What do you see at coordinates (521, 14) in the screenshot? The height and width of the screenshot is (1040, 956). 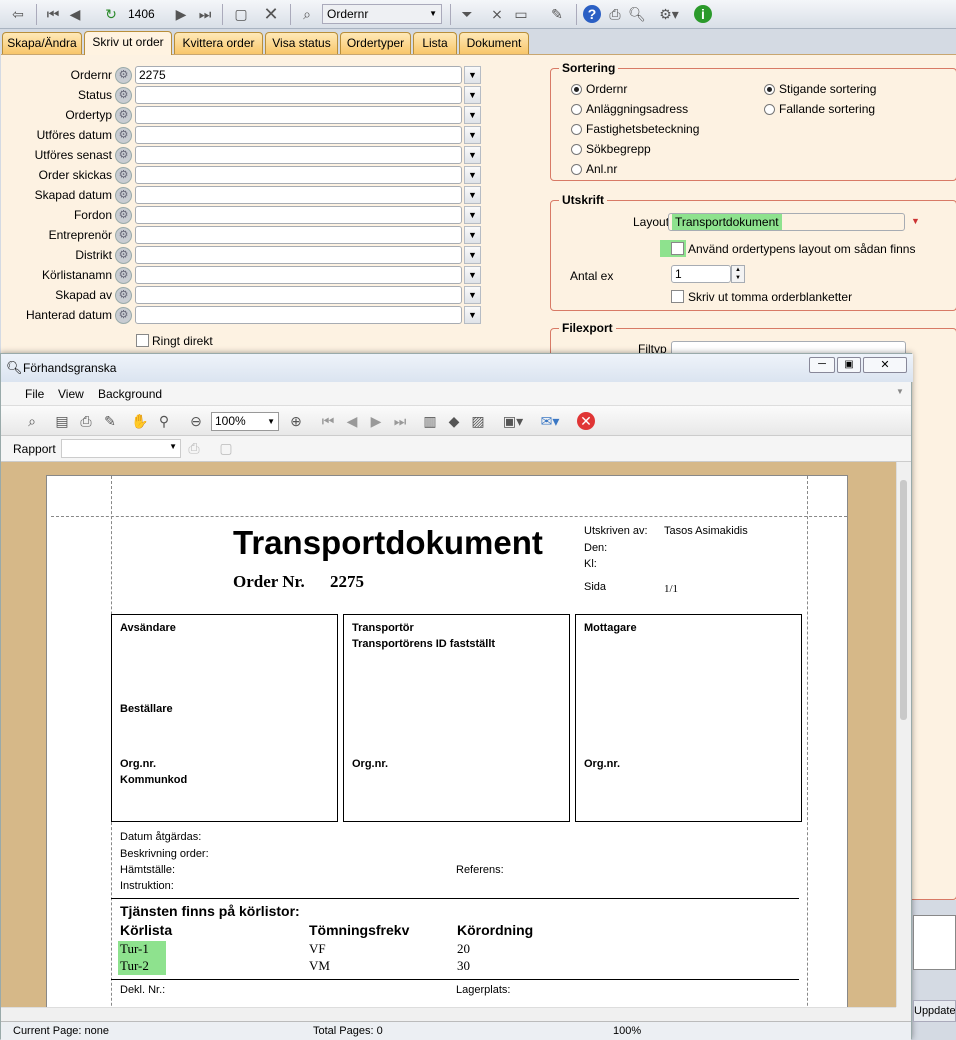 I see `window-icon: ▭` at bounding box center [521, 14].